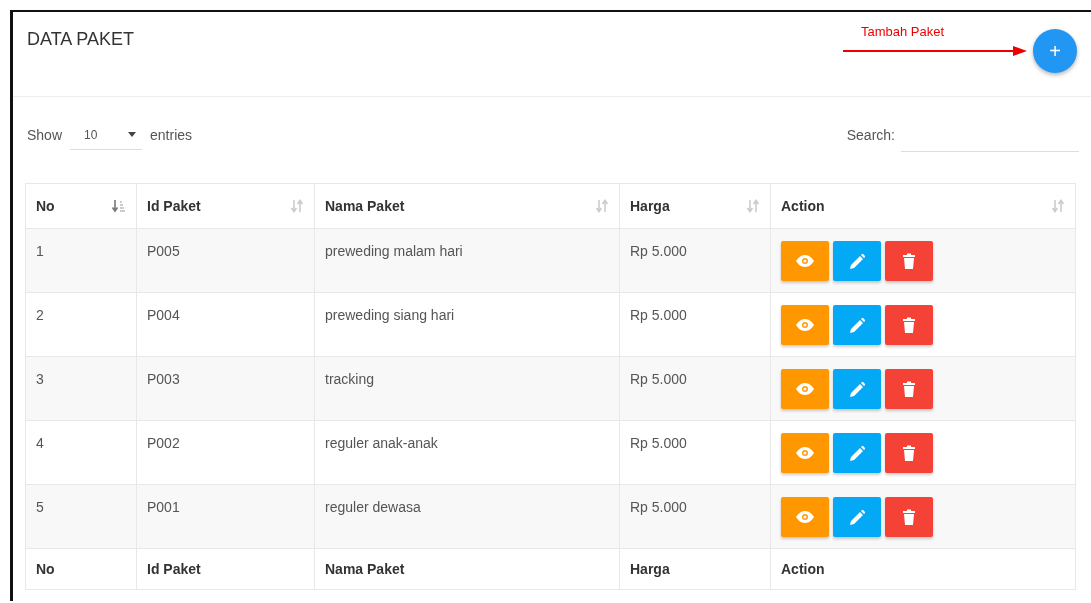 Image resolution: width=1091 pixels, height=603 pixels. What do you see at coordinates (225, 452) in the screenshot?
I see `table-cell: P002` at bounding box center [225, 452].